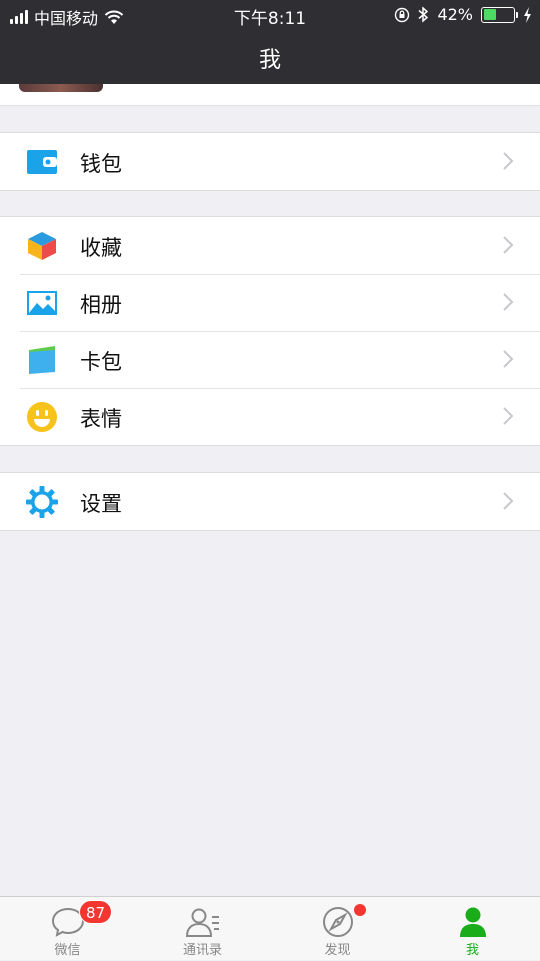 The image size is (540, 961). I want to click on compass-icon, so click(337, 922).